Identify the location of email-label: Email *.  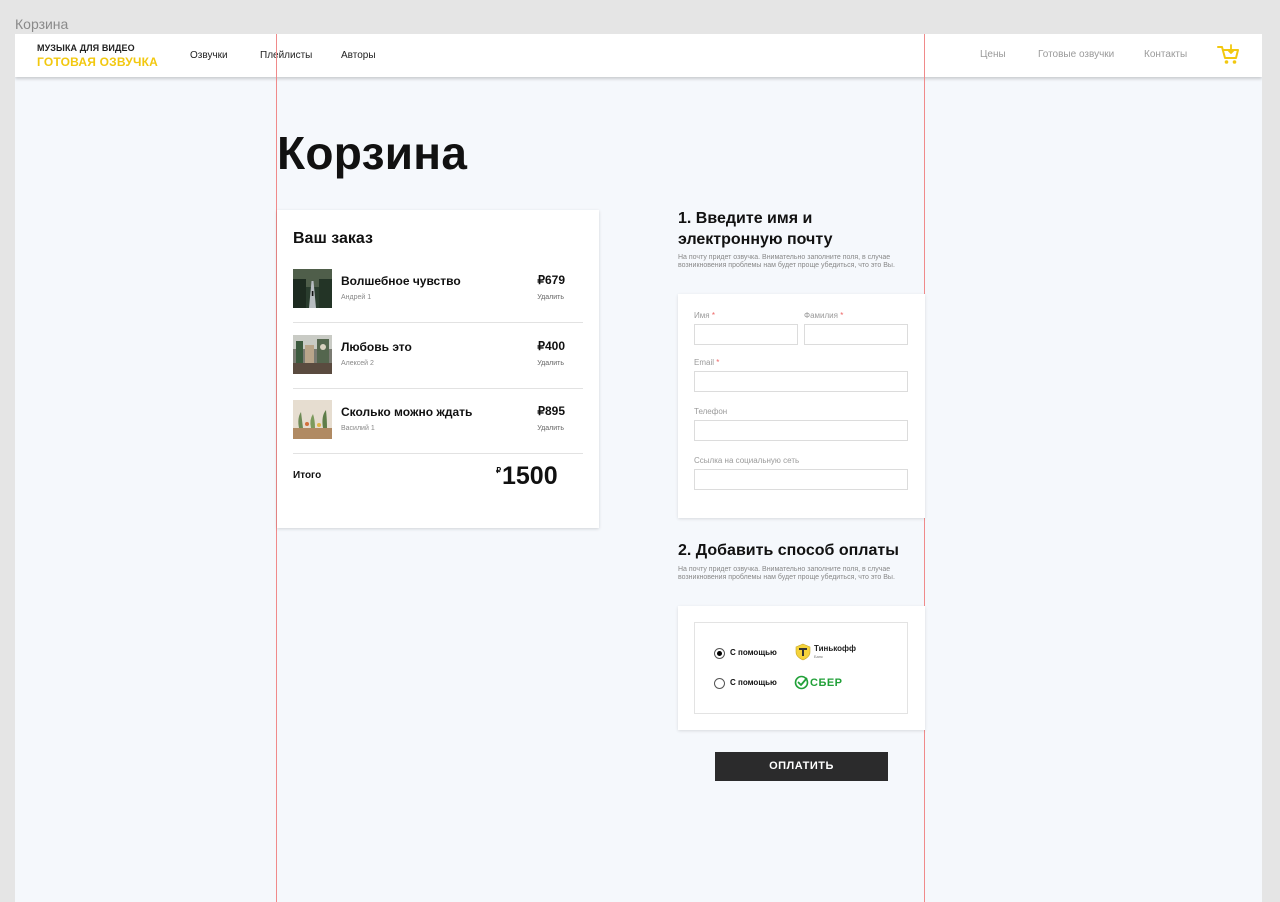
(706, 362).